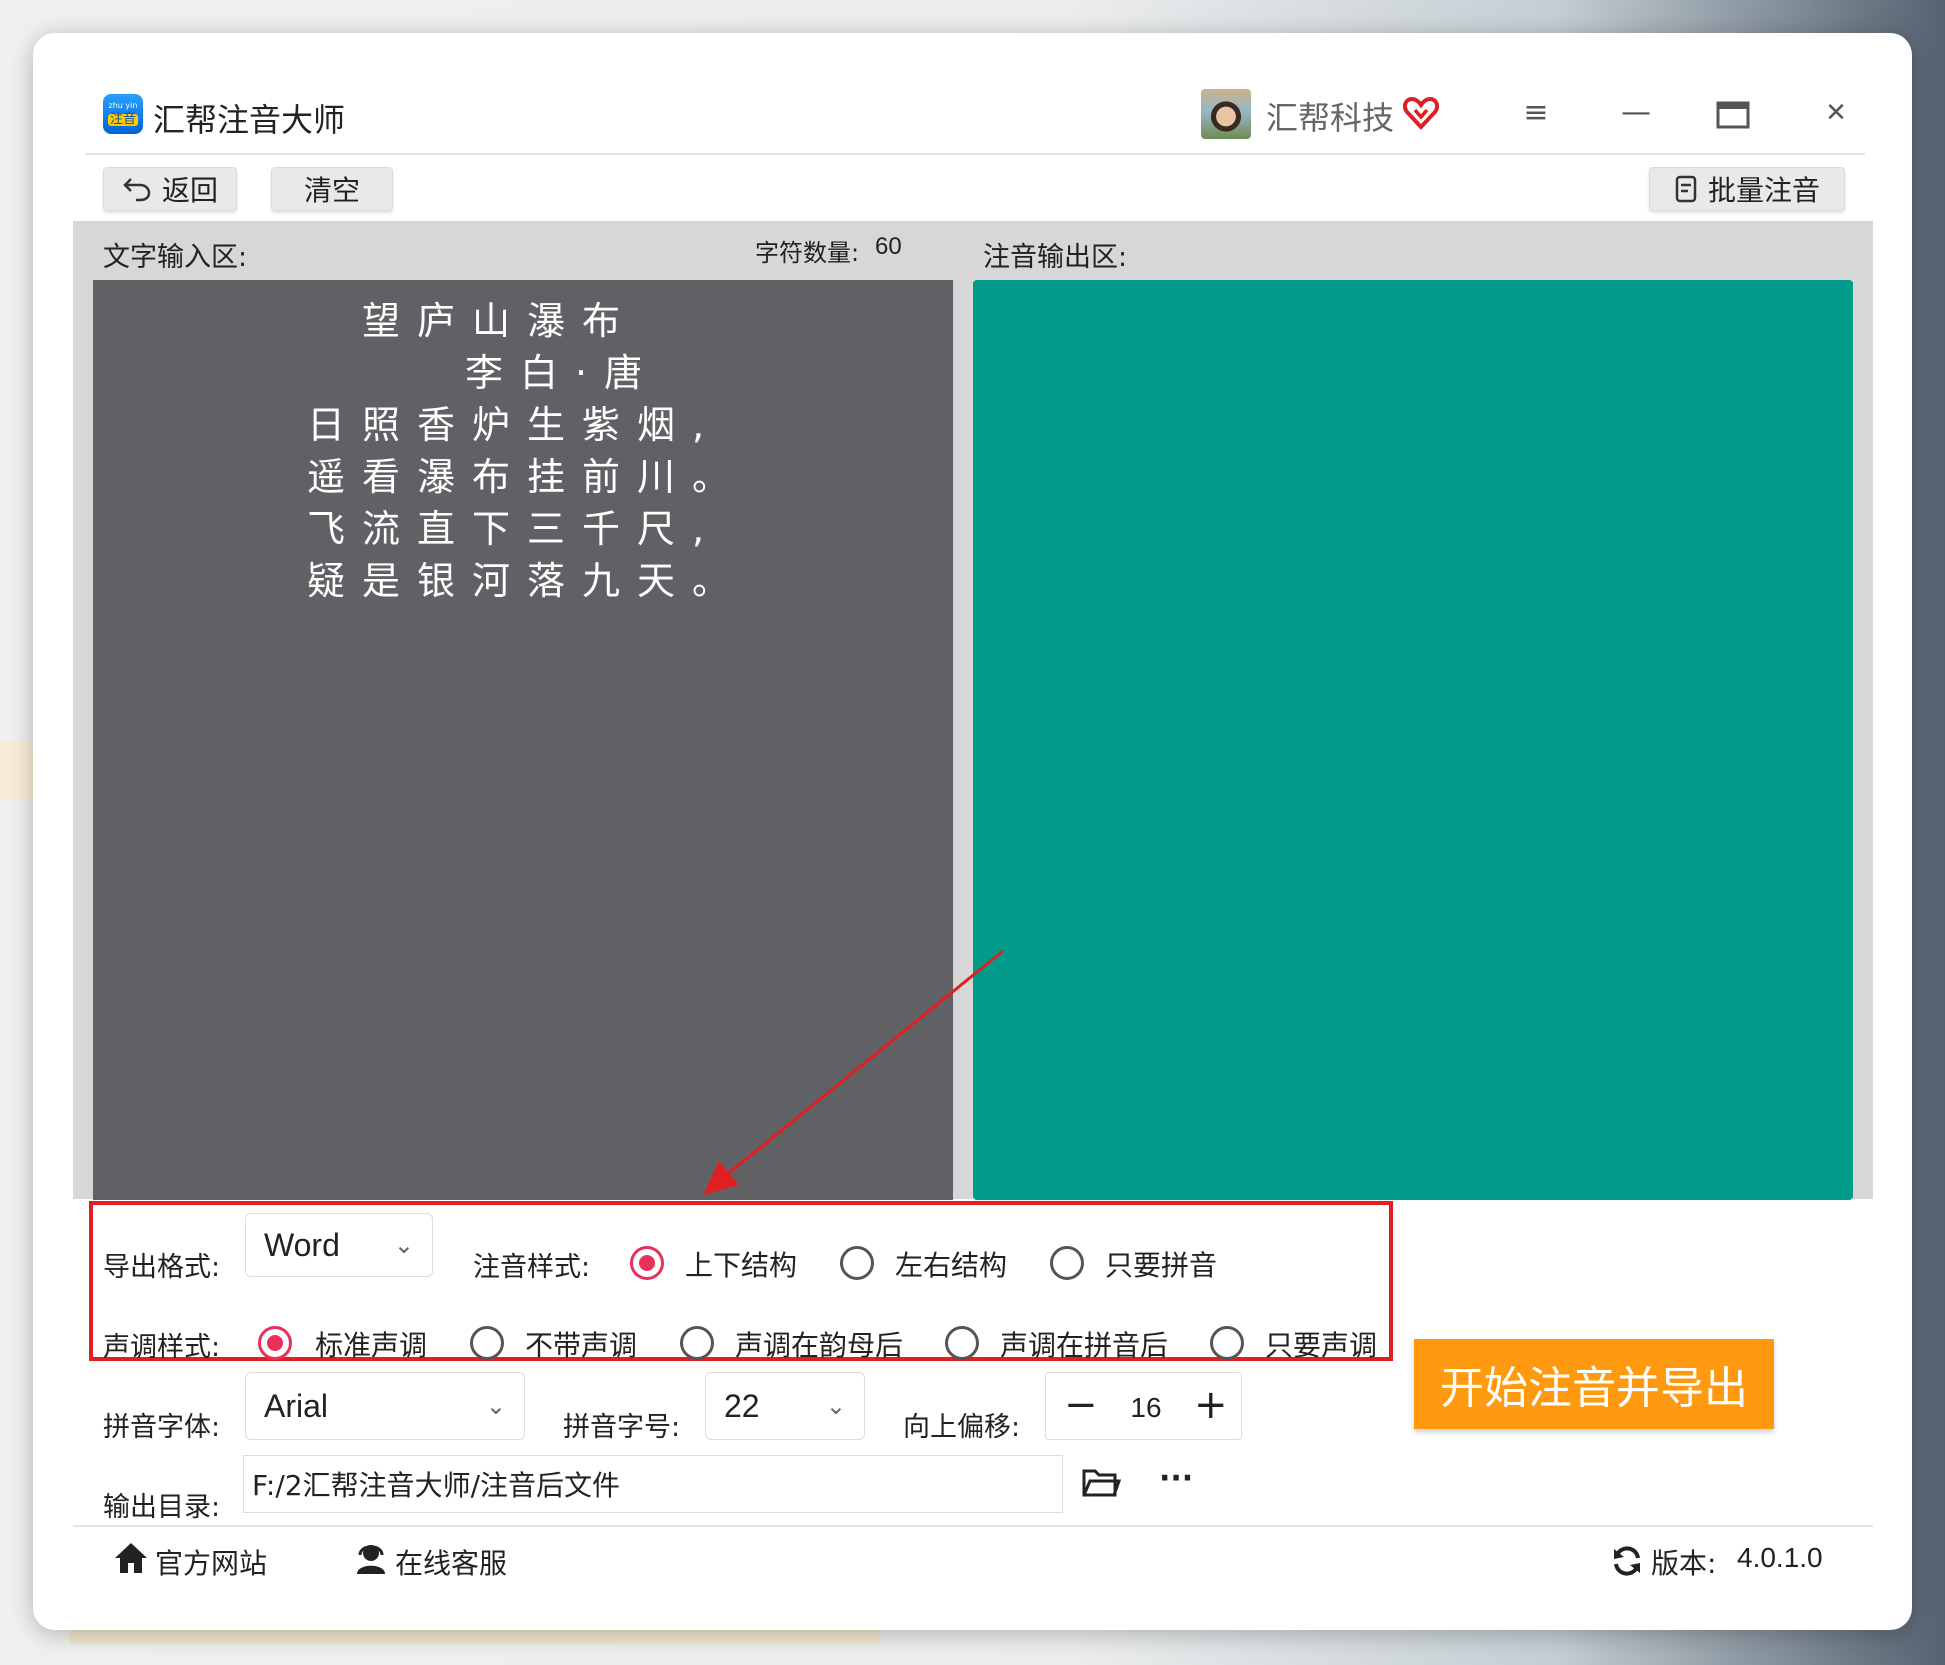  I want to click on app-logo-subtext: zhu yin, so click(123, 105).